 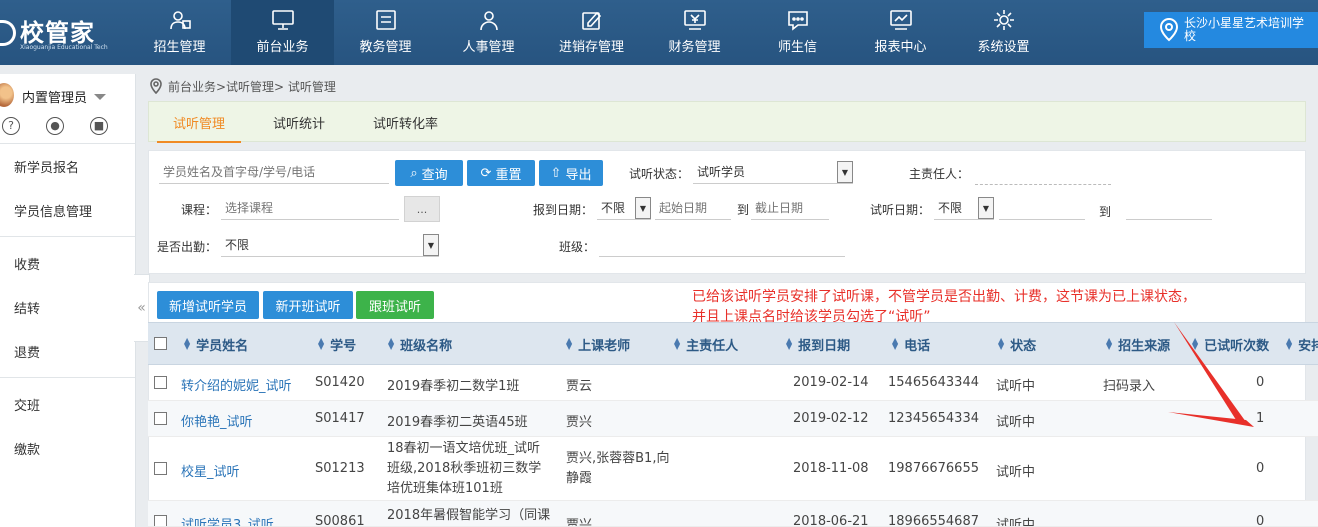 I want to click on message-bubble-icon: ■, so click(x=99, y=126).